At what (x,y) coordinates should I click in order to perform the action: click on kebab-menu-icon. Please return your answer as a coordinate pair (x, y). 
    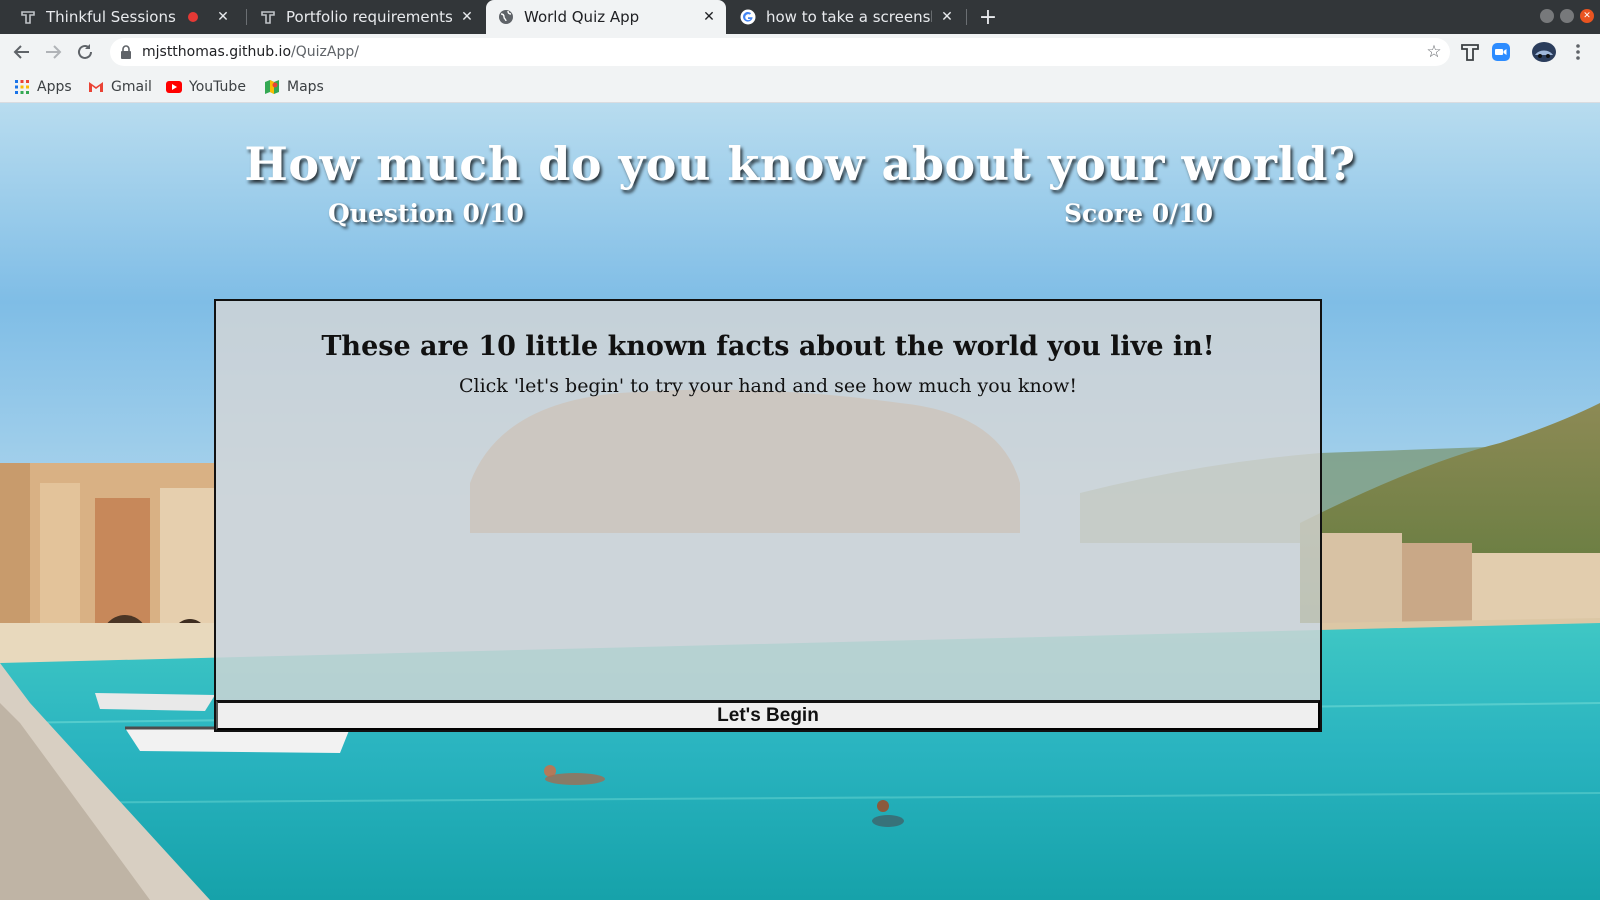
    Looking at the image, I should click on (1578, 52).